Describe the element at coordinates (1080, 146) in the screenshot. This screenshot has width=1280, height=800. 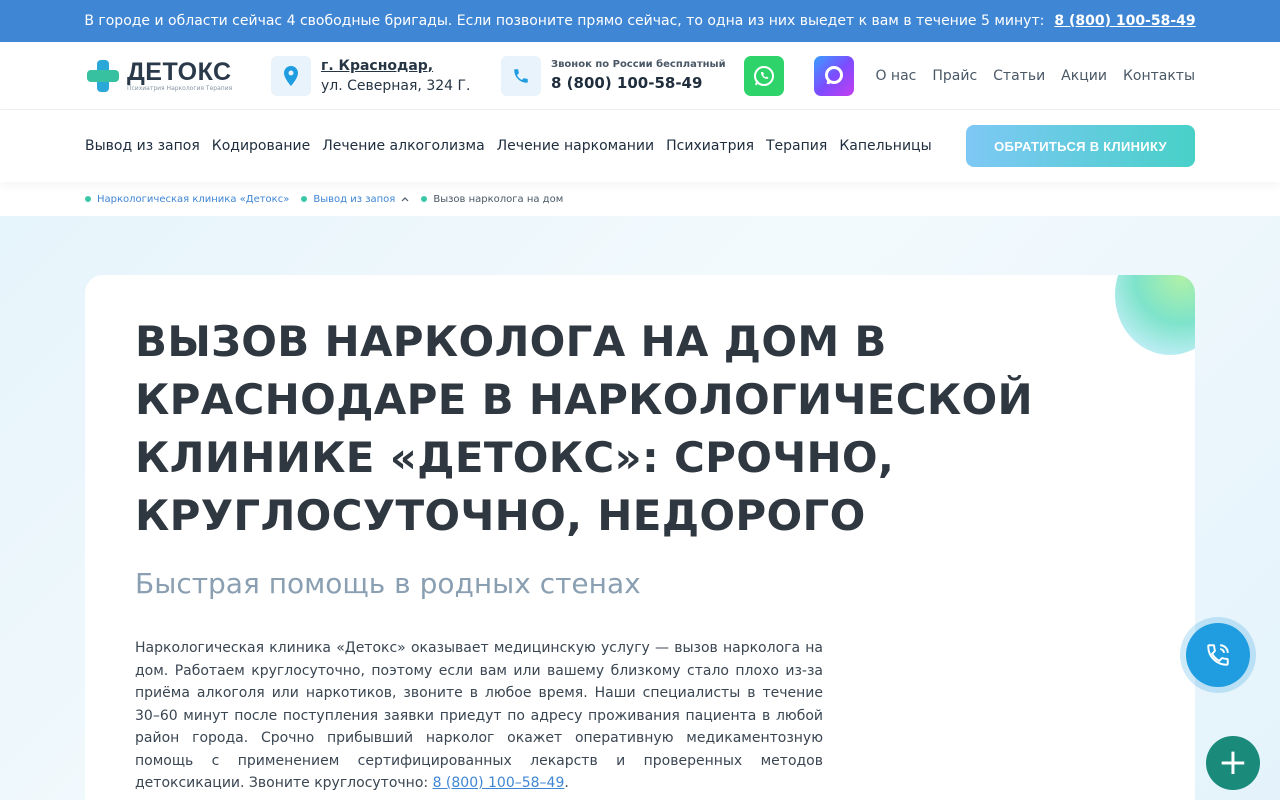
I see `contact-clinic-button: ОБРАТИТЬСЯ В КЛИНИКУ` at that location.